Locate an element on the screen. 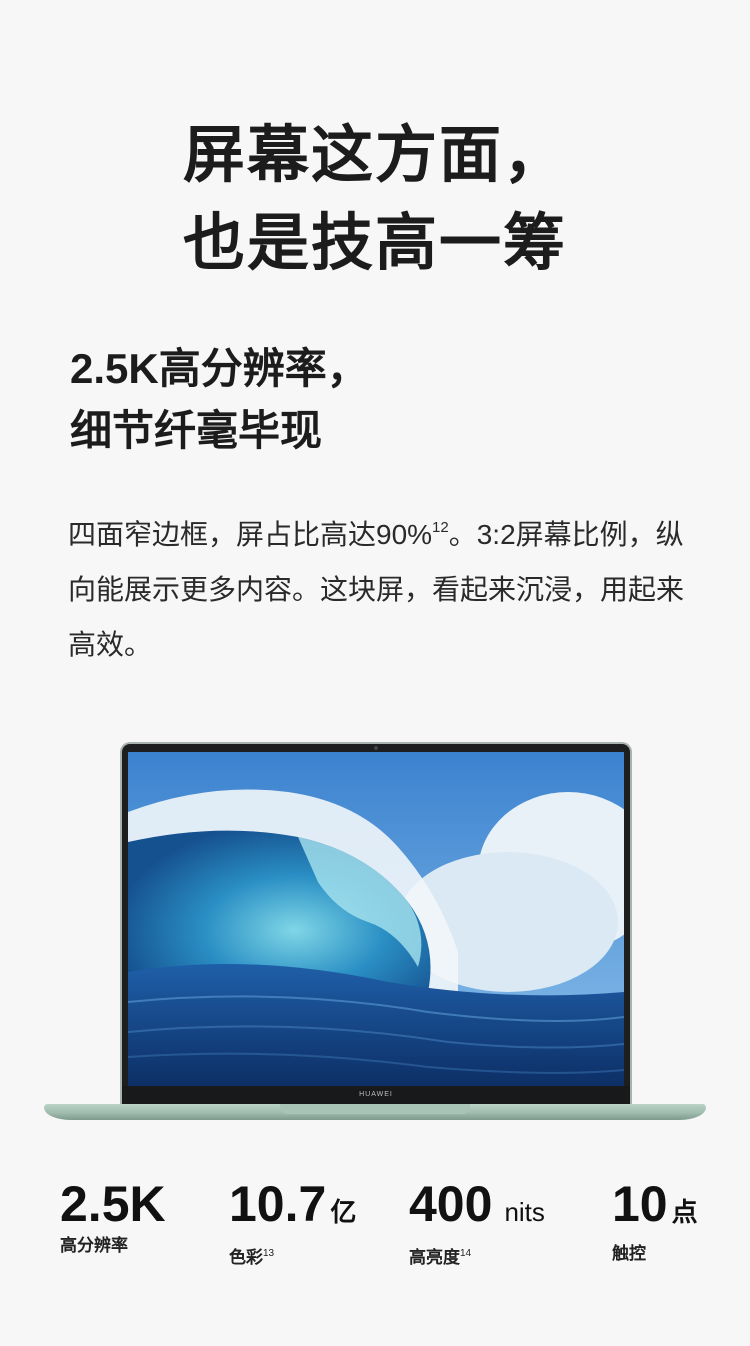 Image resolution: width=750 pixels, height=1346 pixels. stat-value: 400 nits is located at coordinates (477, 1208).